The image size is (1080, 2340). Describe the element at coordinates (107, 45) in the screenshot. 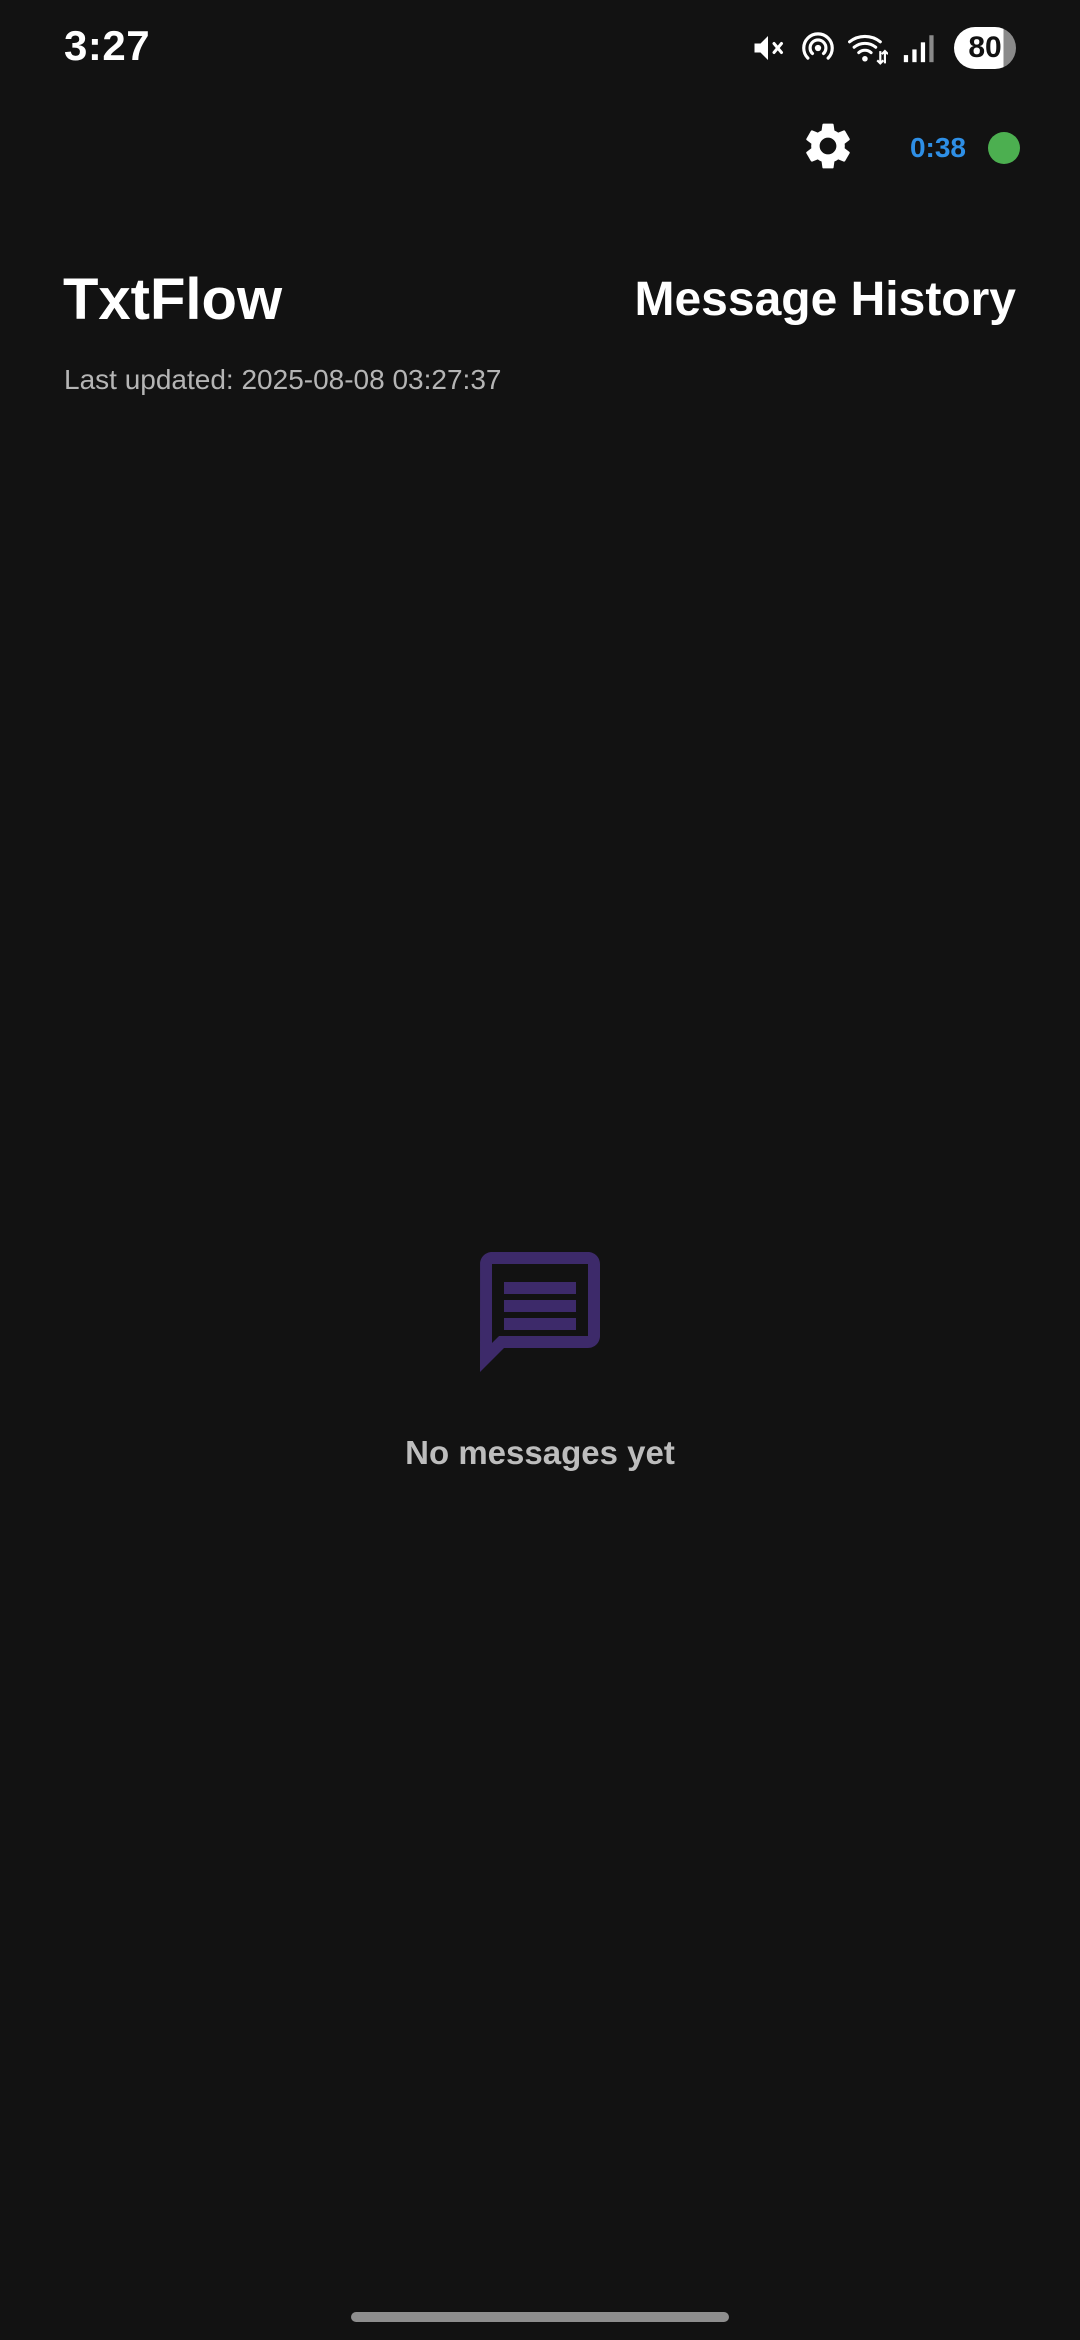

I see `status-time: 3:27` at that location.